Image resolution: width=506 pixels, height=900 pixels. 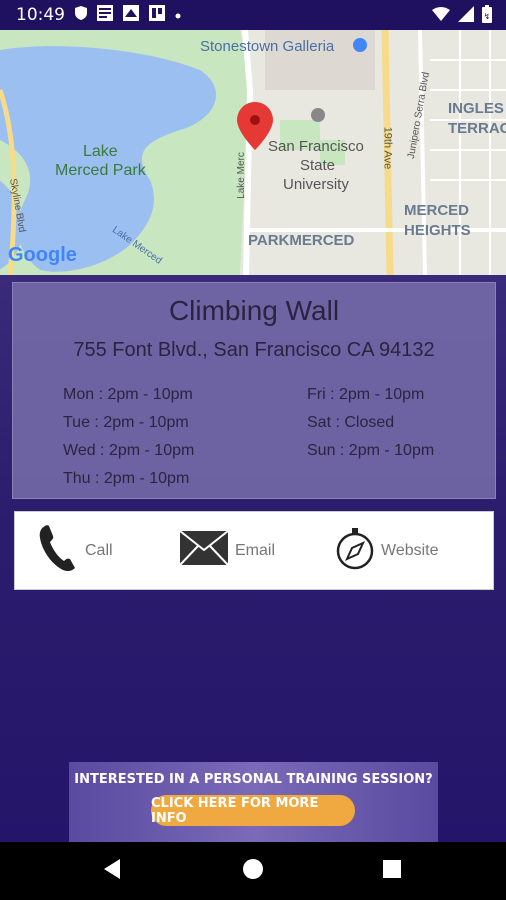 What do you see at coordinates (254, 310) in the screenshot?
I see `facility-name: Climbing Wall` at bounding box center [254, 310].